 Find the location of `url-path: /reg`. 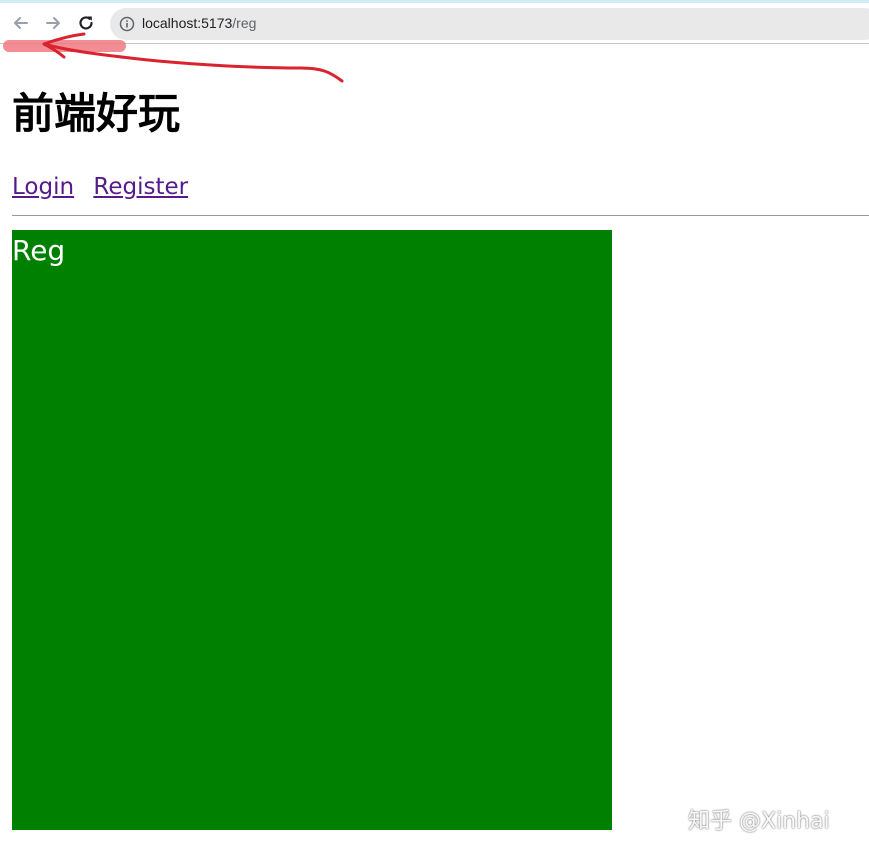

url-path: /reg is located at coordinates (244, 23).